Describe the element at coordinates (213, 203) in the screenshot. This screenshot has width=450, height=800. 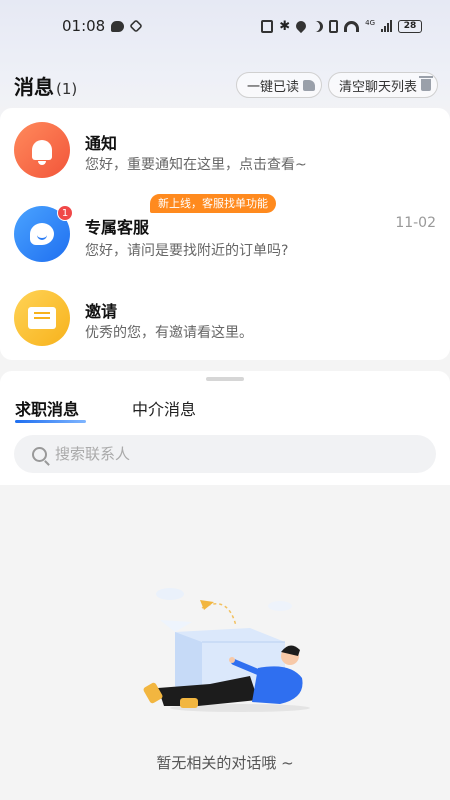
I see `new-feature-tag: 新上线，客服找单功能` at that location.